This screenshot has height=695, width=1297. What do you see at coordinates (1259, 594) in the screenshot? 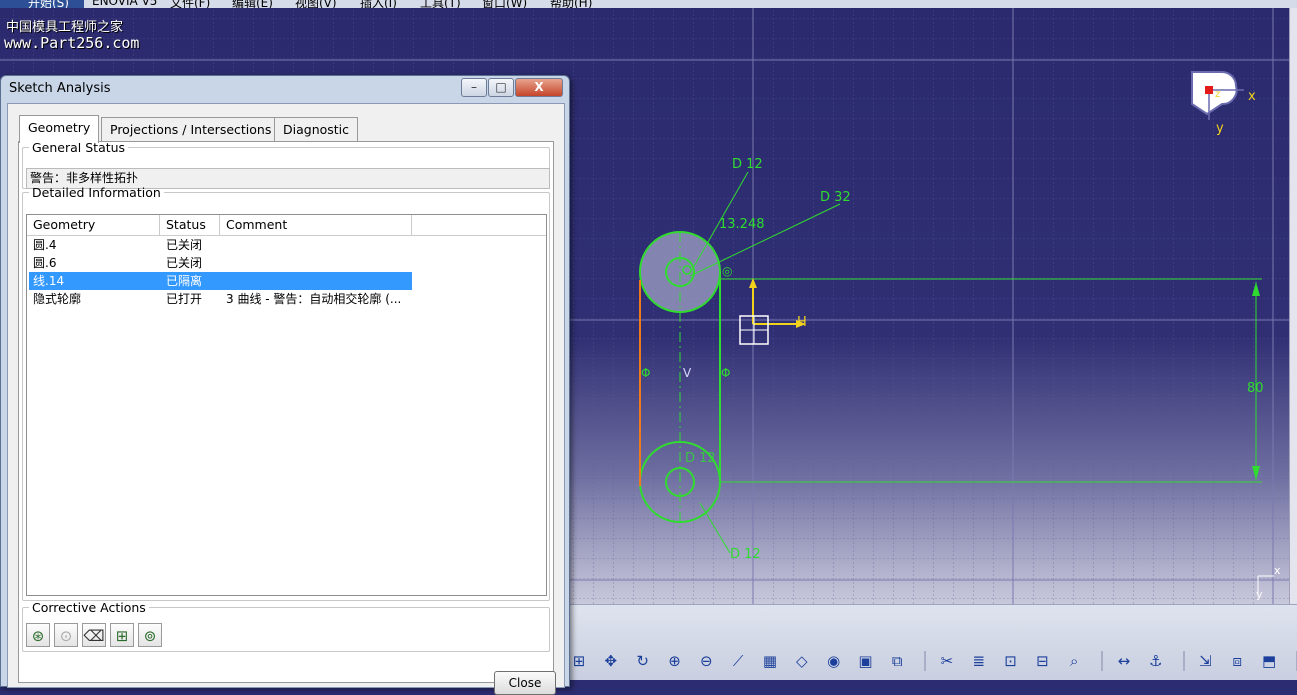
I see `corner-y-label: y` at bounding box center [1259, 594].